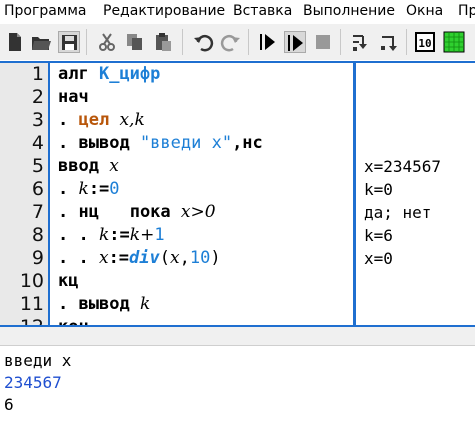  What do you see at coordinates (200, 258) in the screenshot?
I see `number-literal: 10` at bounding box center [200, 258].